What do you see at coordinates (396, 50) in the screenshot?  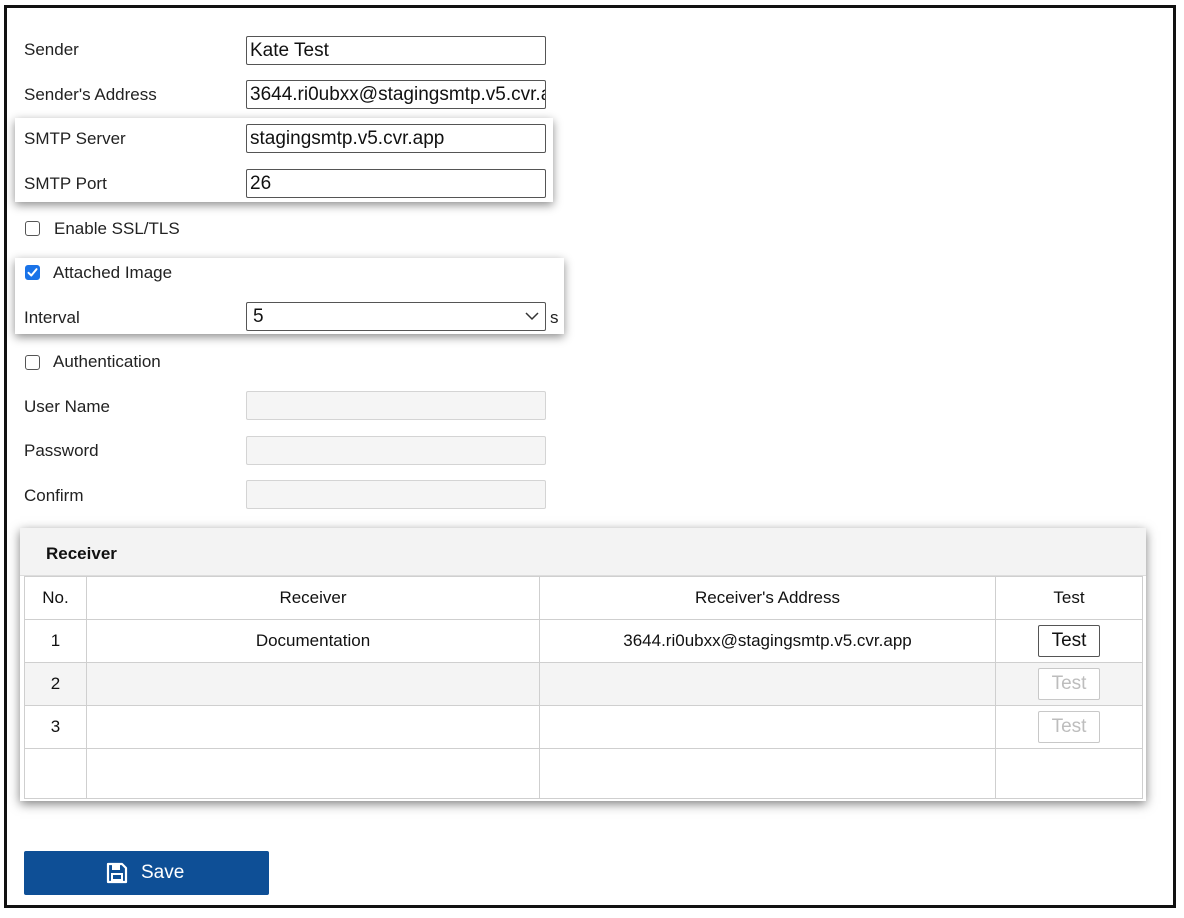 I see `sender-input: Kate Test` at bounding box center [396, 50].